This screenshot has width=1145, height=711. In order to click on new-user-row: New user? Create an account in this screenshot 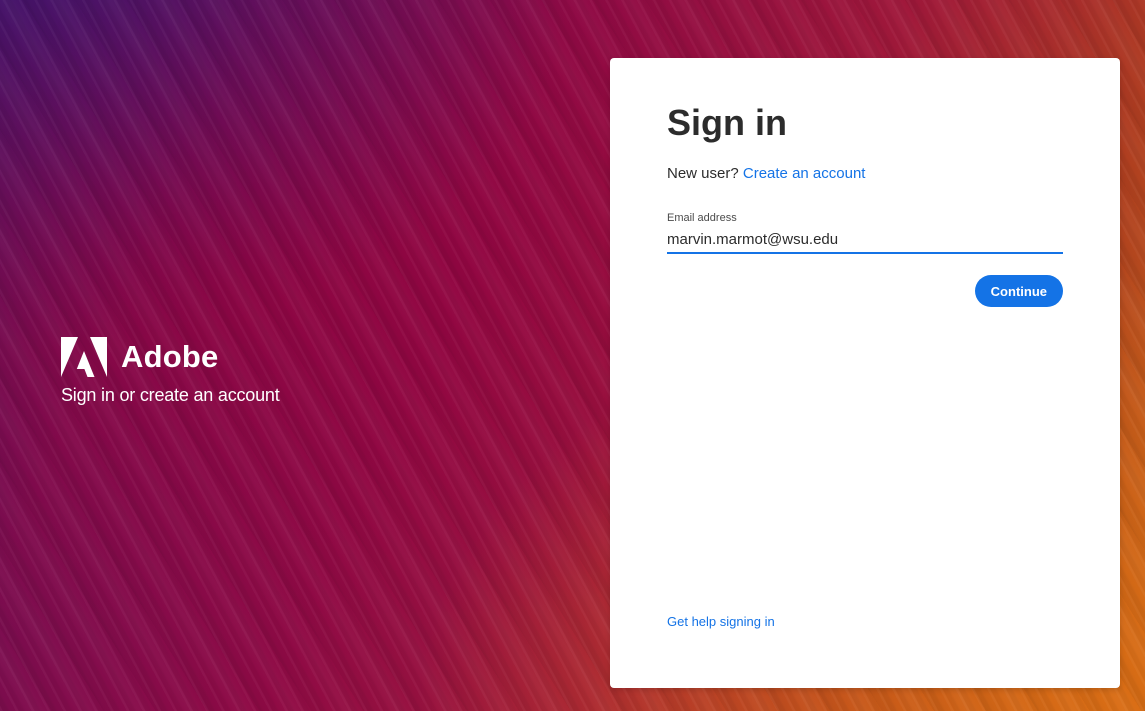, I will do `click(865, 173)`.